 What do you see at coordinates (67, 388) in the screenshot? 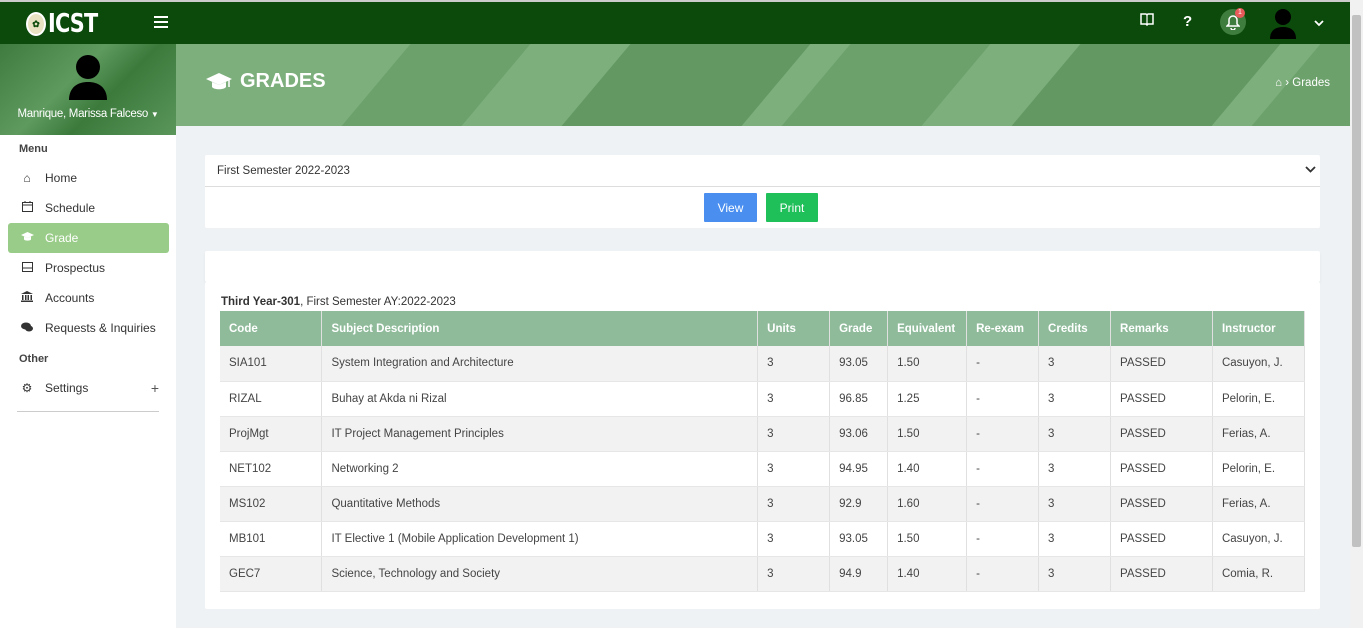
I see `sidebar-item-label: Settings` at bounding box center [67, 388].